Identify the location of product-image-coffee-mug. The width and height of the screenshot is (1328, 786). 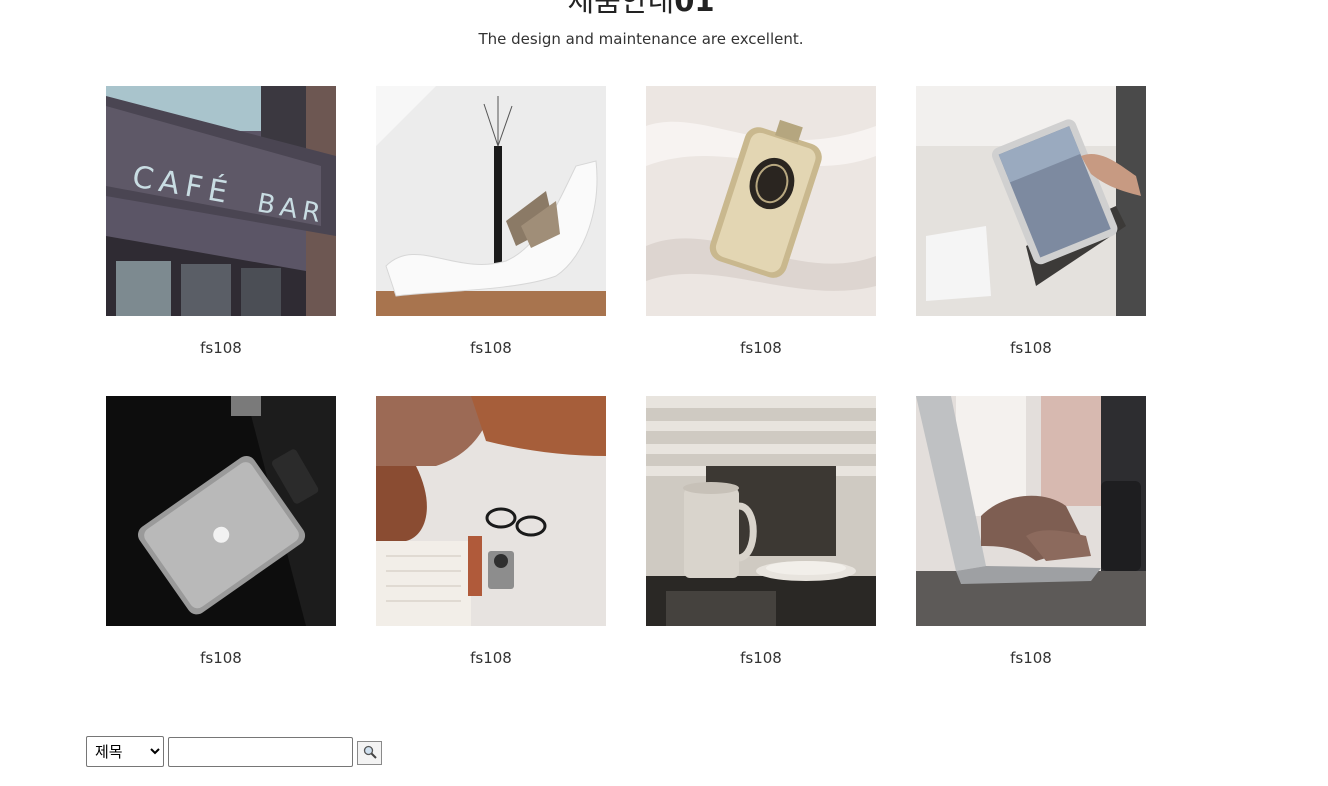
(761, 511).